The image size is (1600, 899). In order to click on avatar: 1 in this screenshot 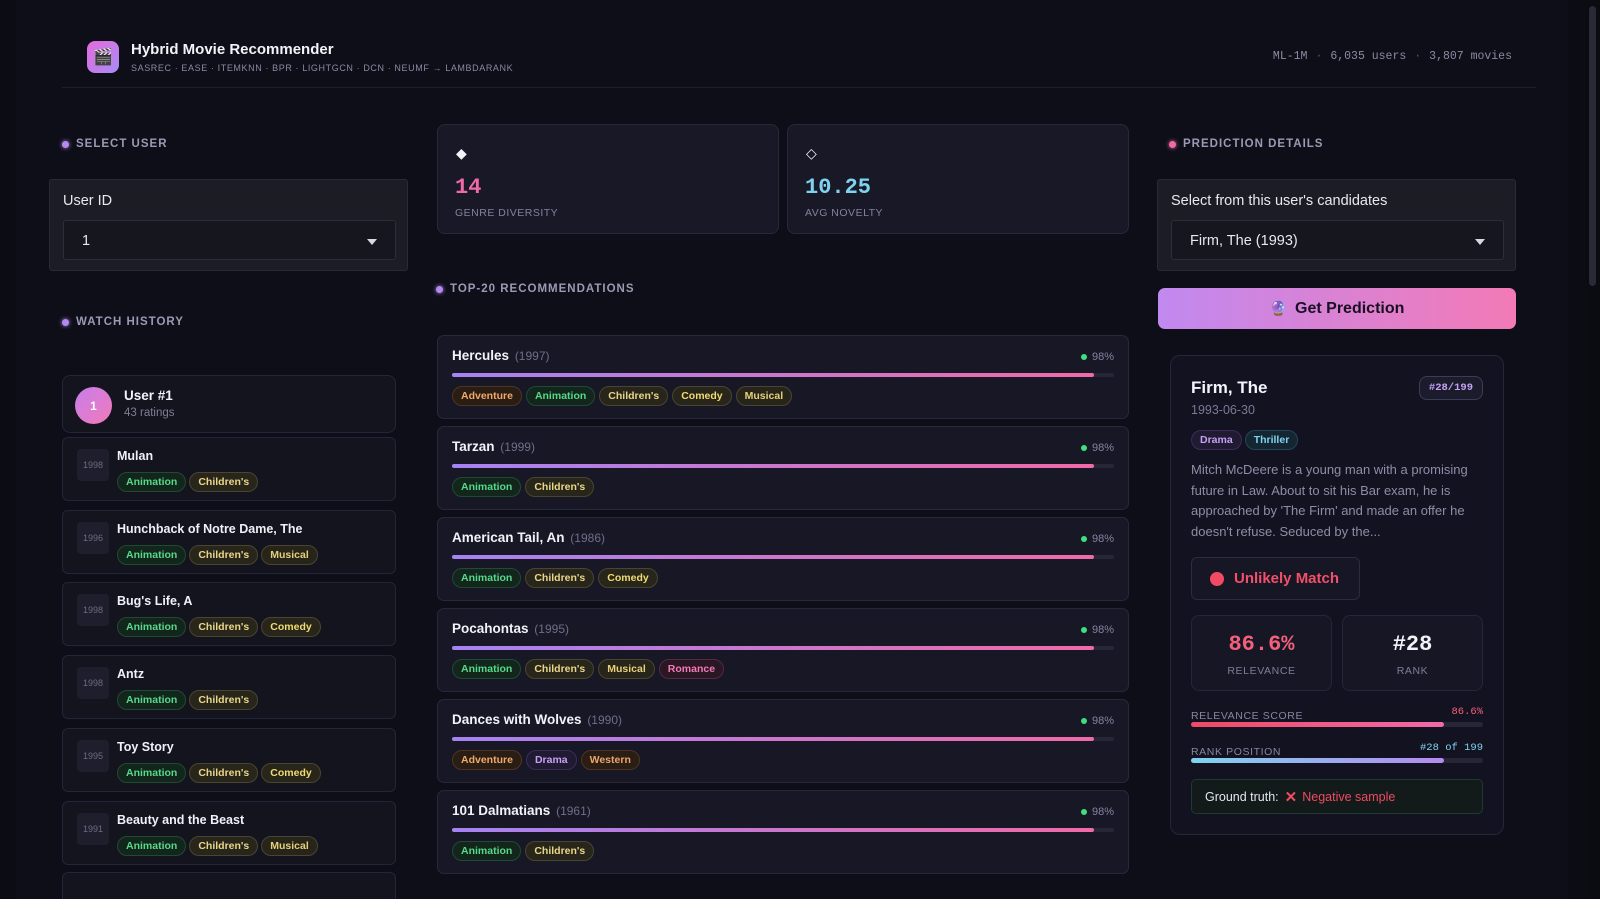, I will do `click(93, 405)`.